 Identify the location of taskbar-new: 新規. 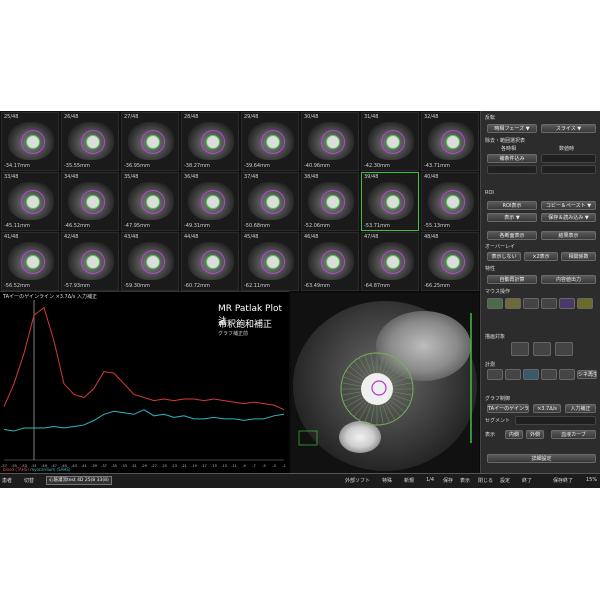
(409, 480).